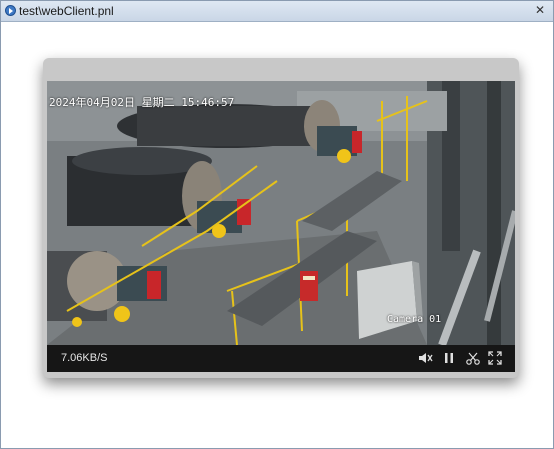  What do you see at coordinates (414, 319) in the screenshot?
I see `osd-camera-label: Camera 01` at bounding box center [414, 319].